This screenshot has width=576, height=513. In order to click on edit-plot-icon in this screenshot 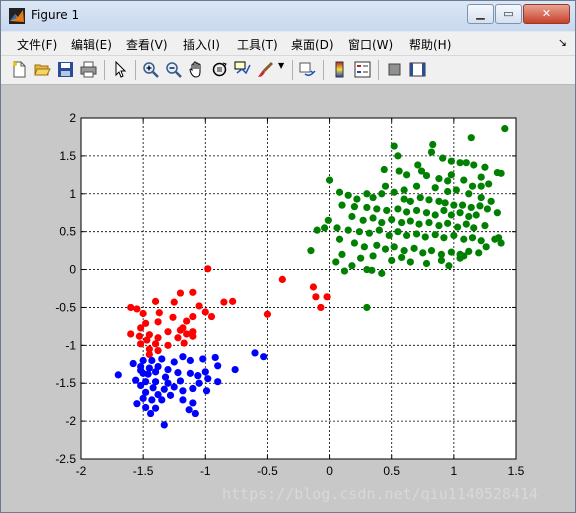, I will do `click(120, 69)`.